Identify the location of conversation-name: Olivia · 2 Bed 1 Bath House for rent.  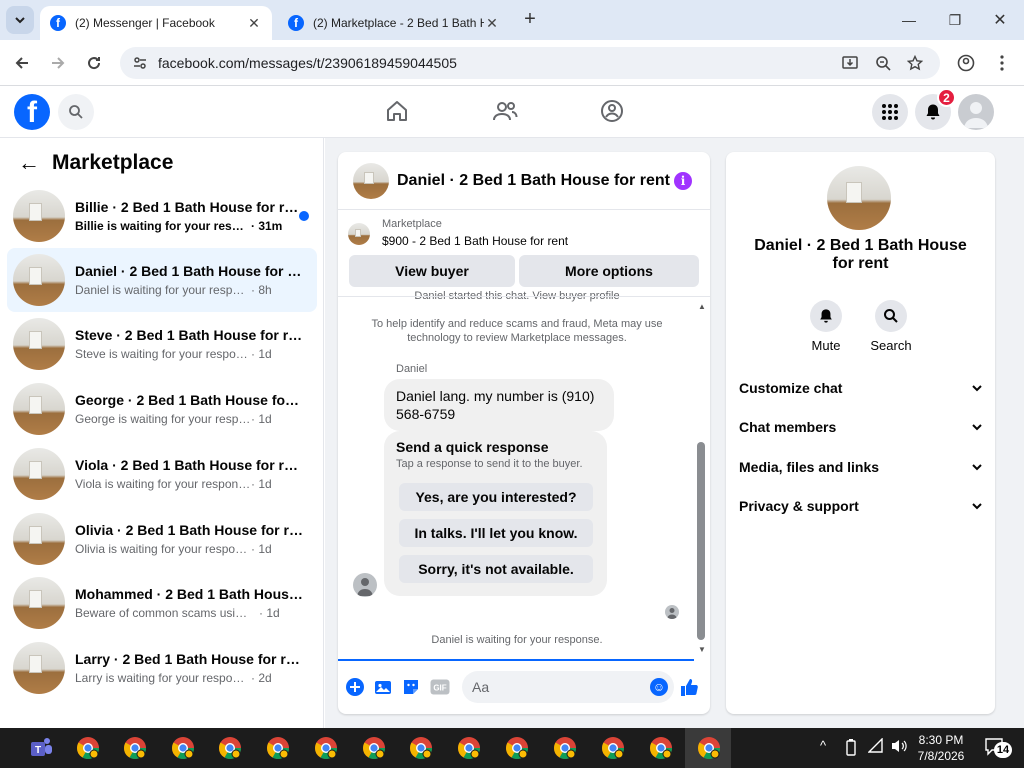
(189, 530).